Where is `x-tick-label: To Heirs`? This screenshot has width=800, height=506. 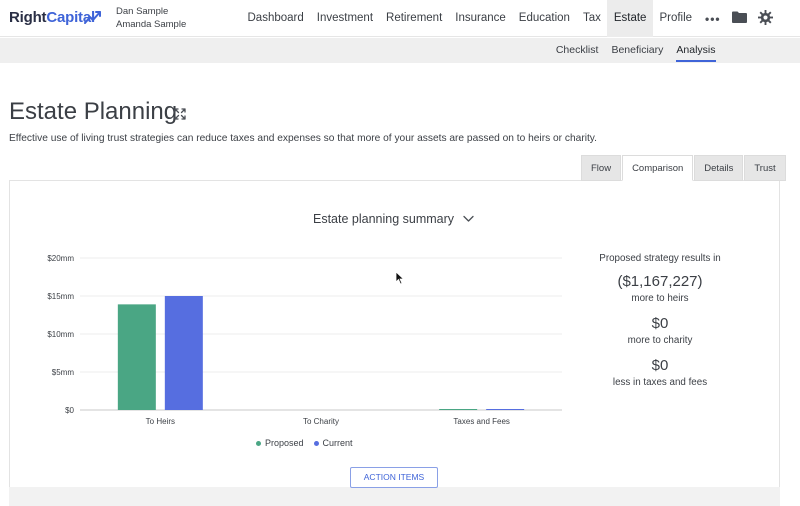
x-tick-label: To Heirs is located at coordinates (160, 421).